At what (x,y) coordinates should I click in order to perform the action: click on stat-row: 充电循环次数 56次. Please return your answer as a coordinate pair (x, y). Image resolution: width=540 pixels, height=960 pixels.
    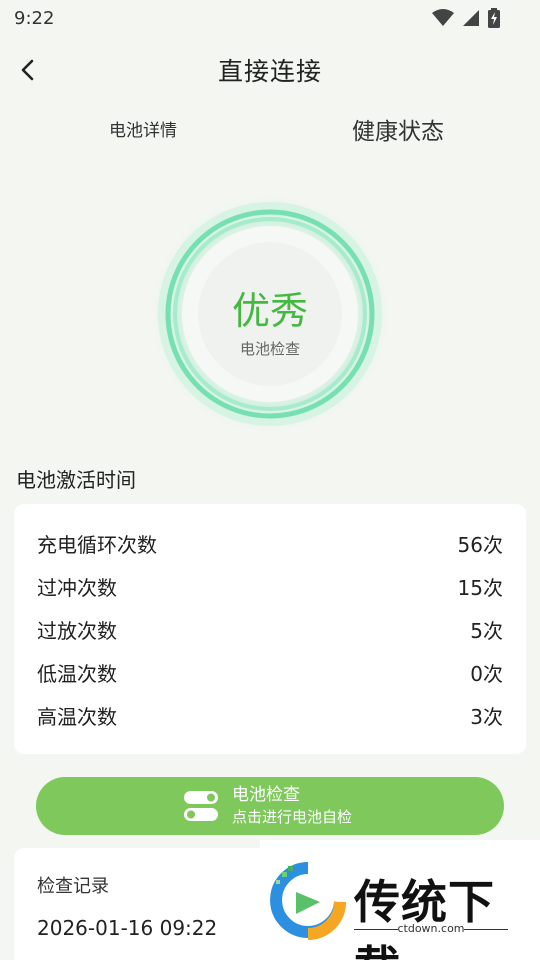
    Looking at the image, I should click on (270, 543).